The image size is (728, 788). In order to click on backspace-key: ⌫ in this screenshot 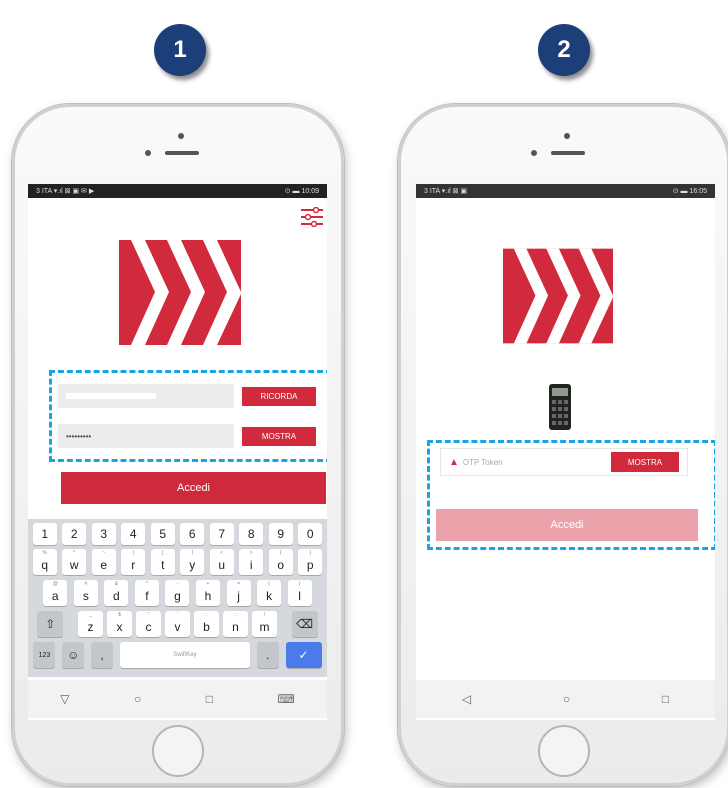, I will do `click(304, 624)`.